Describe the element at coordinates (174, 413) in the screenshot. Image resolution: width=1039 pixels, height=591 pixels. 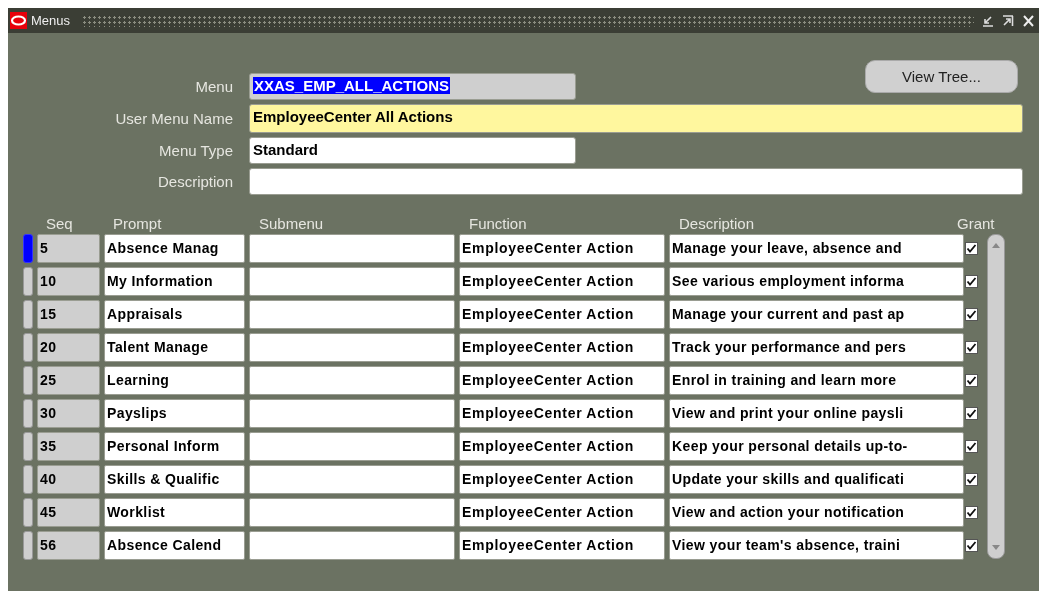
I see `table-cell: Payslips` at that location.